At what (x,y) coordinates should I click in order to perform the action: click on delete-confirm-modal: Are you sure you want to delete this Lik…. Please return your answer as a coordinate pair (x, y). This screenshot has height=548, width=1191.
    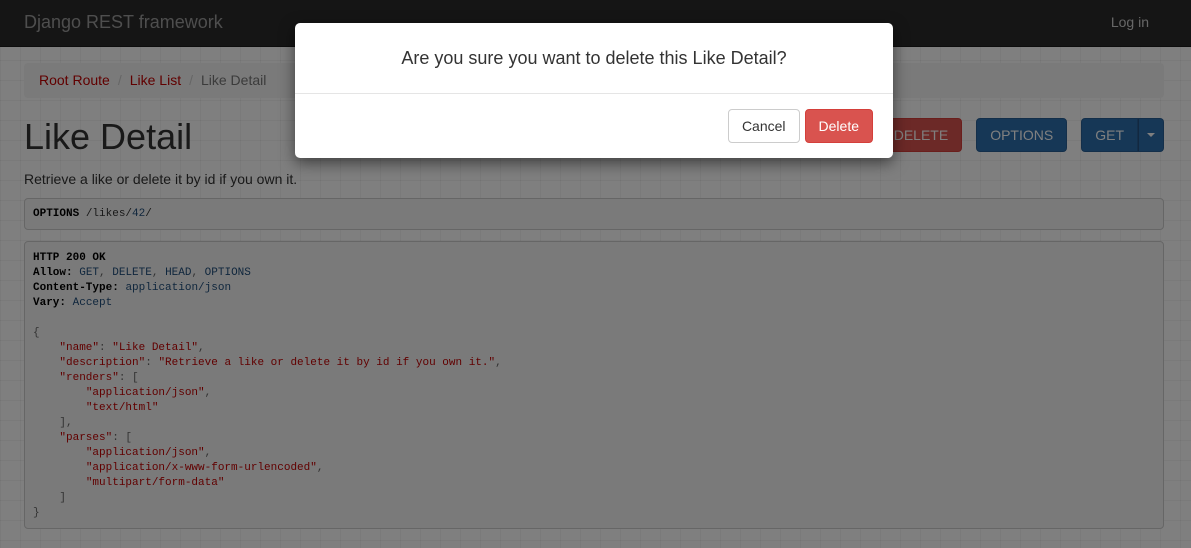
    Looking at the image, I should click on (594, 90).